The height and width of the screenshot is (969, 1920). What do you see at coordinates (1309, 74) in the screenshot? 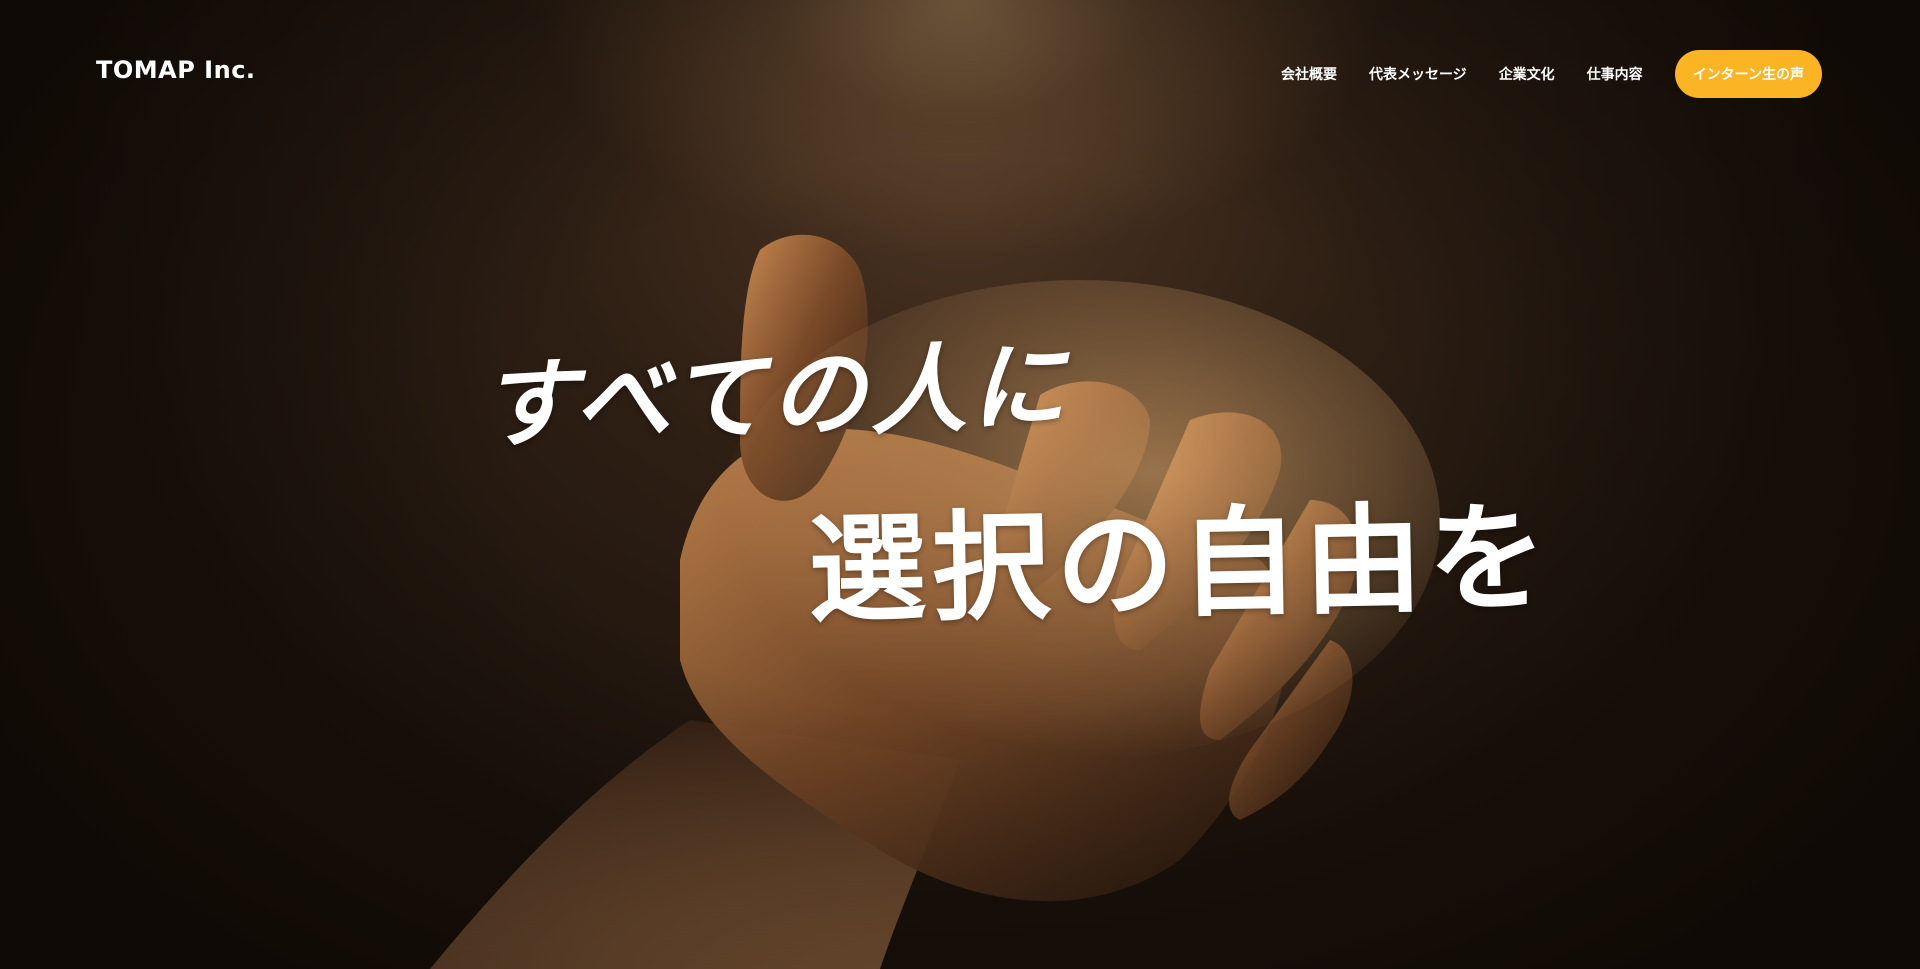
I see `nav-item-company-overview: 会社概要` at bounding box center [1309, 74].